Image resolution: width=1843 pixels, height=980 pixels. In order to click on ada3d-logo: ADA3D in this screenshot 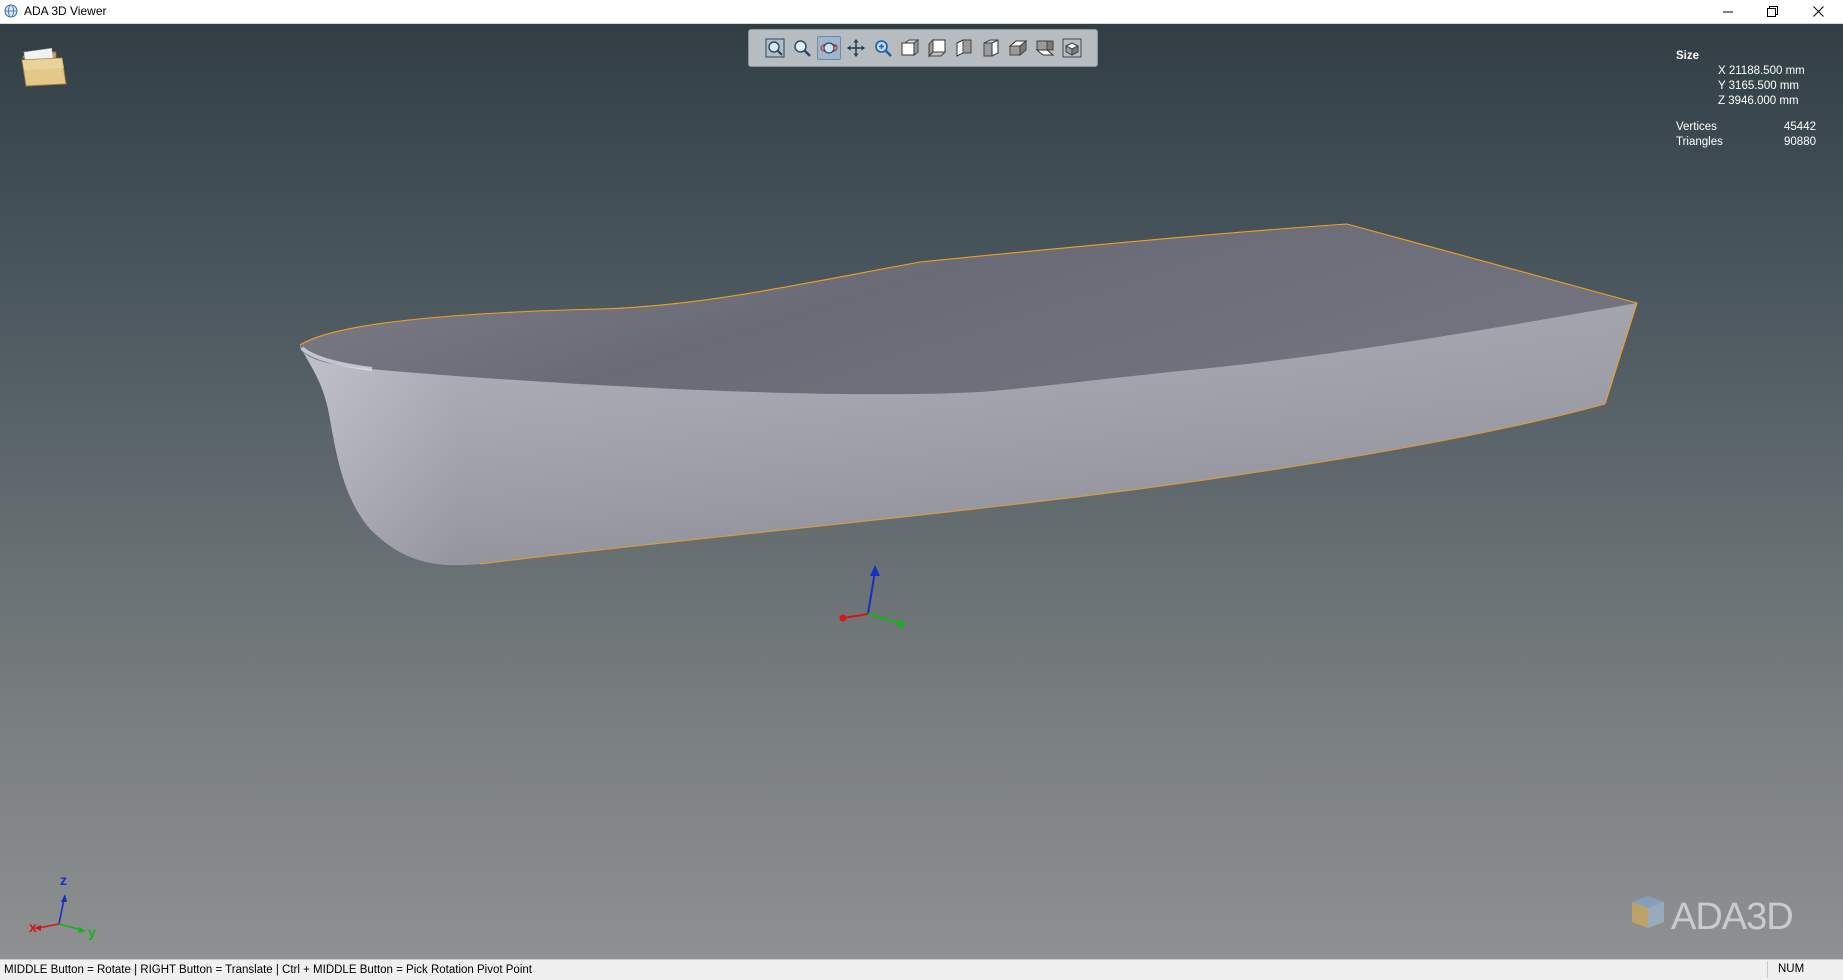, I will do `click(1724, 917)`.